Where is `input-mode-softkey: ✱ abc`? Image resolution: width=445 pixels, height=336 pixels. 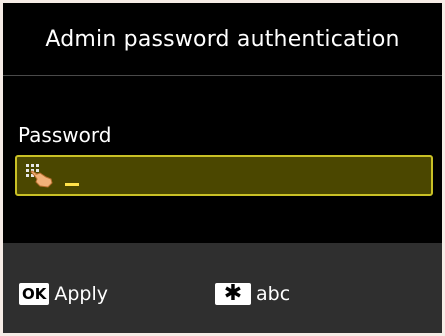 input-mode-softkey: ✱ abc is located at coordinates (252, 294).